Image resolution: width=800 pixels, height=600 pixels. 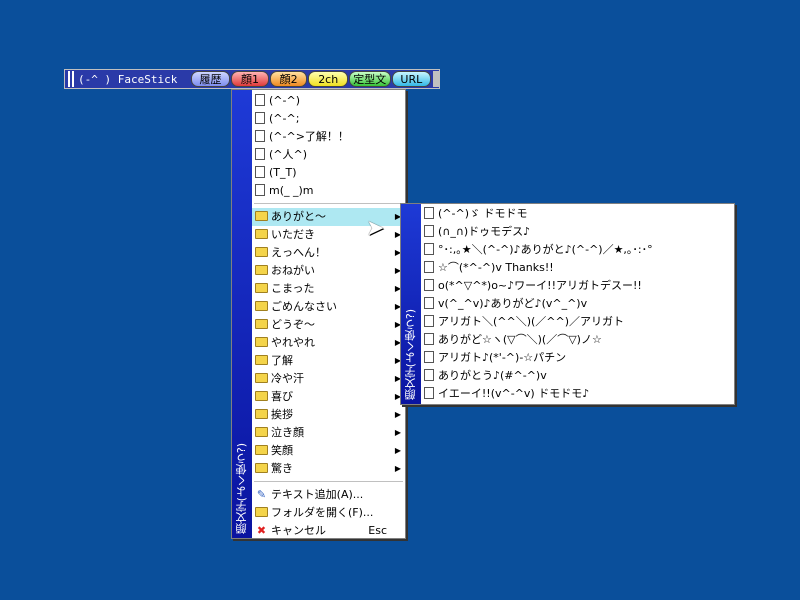 I want to click on mouse-cursor-icon: ➤, so click(x=375, y=228).